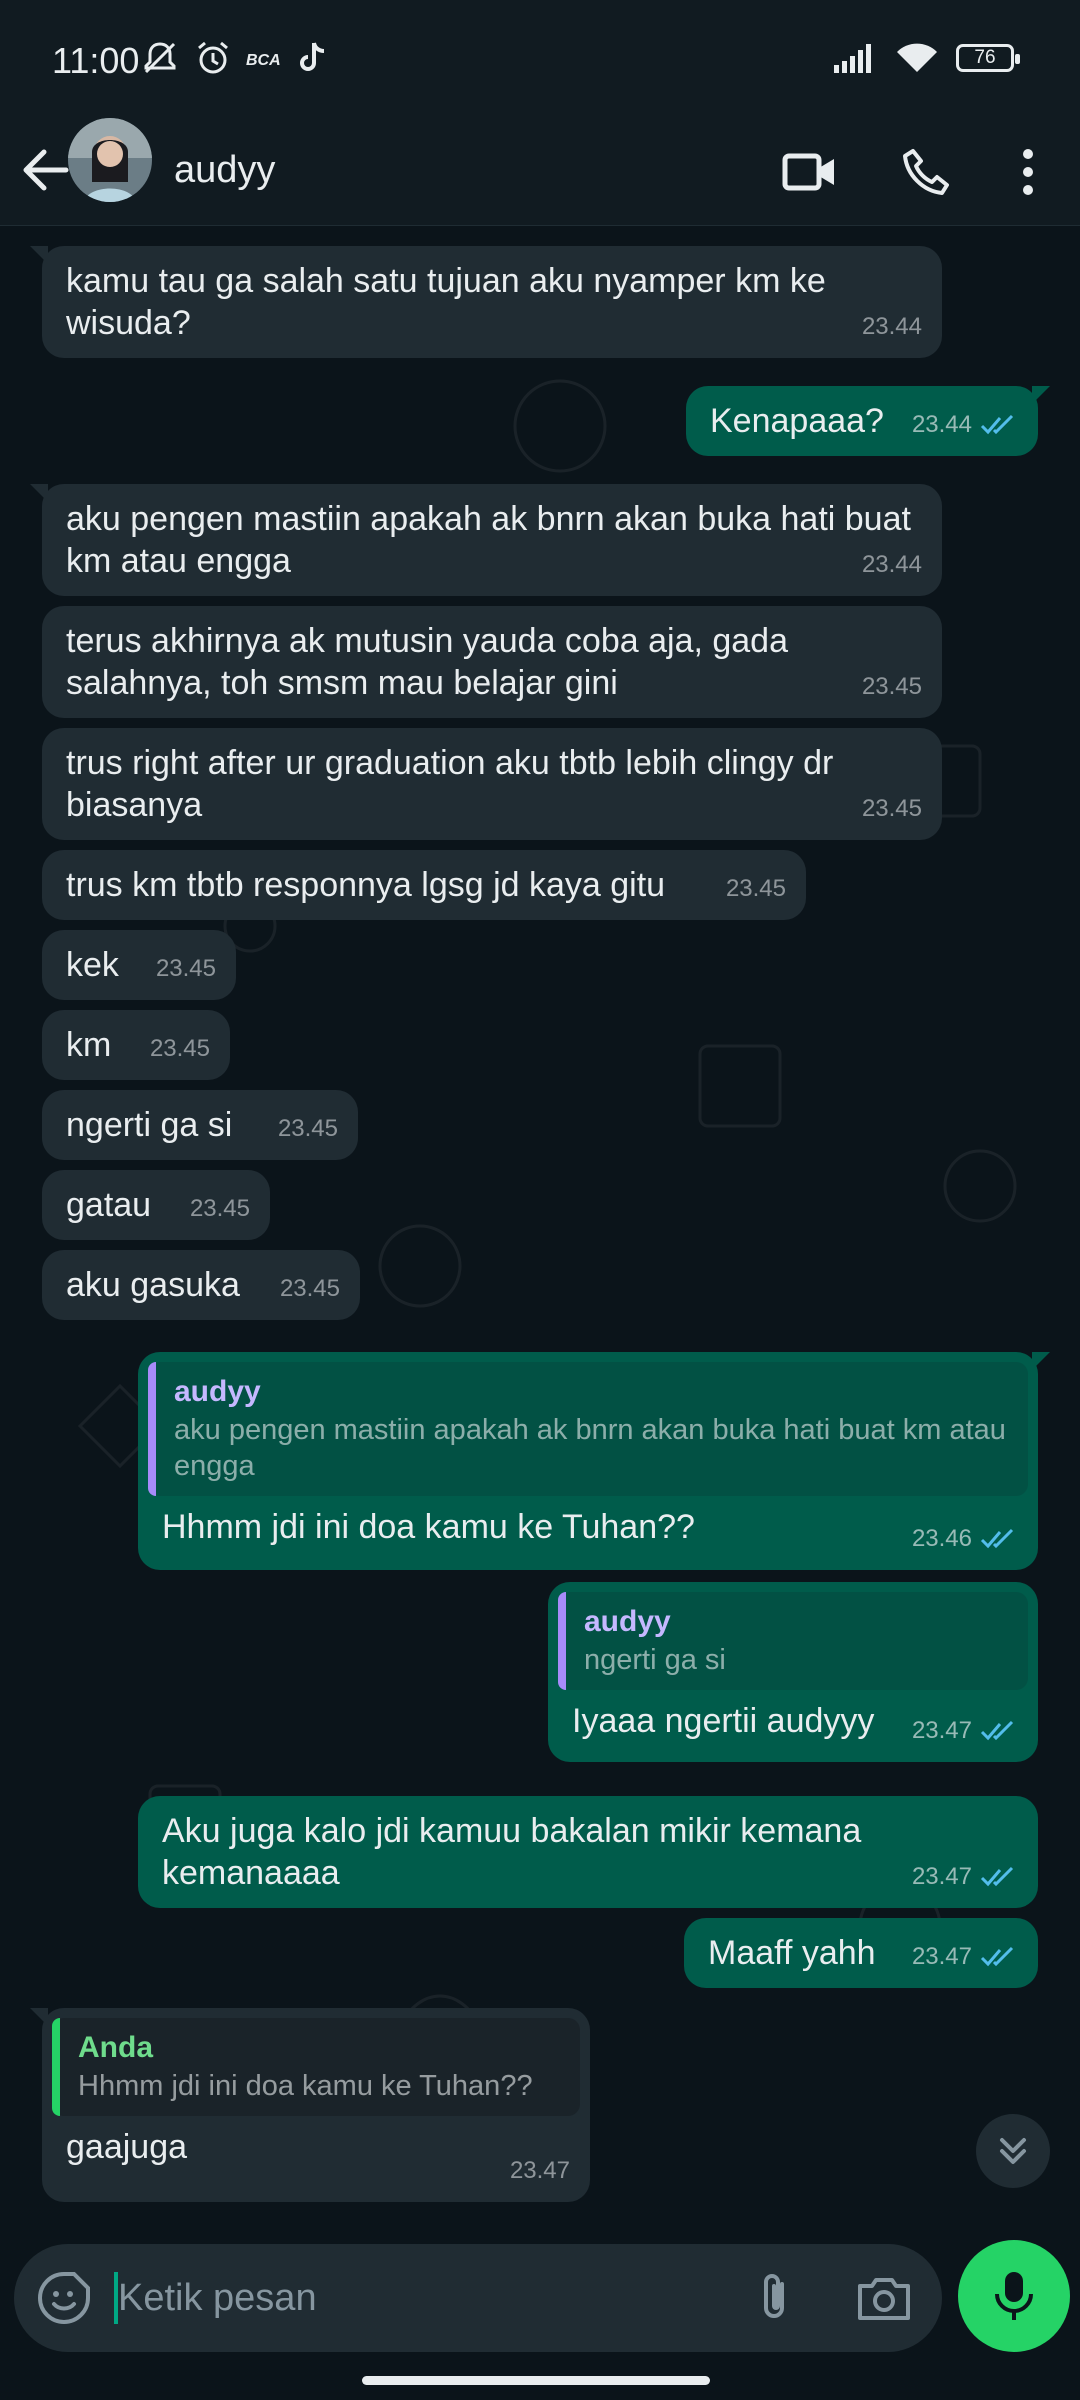  What do you see at coordinates (428, 1527) in the screenshot?
I see `message-text: Hhmm jdi ini doa kamu ke Tuhan??` at bounding box center [428, 1527].